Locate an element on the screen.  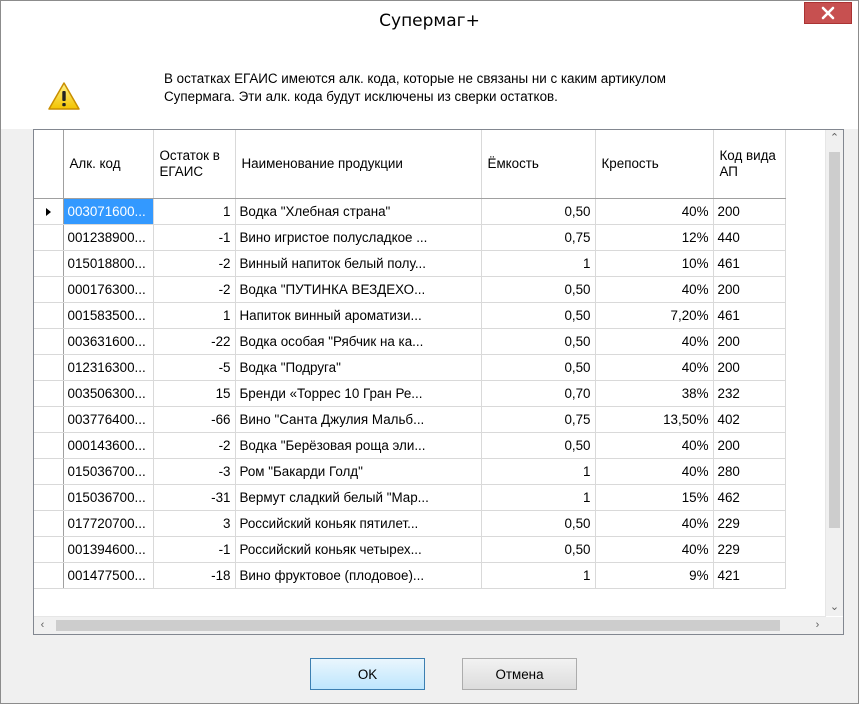
table-row: 012316300... -5 Водка "Подруга" 0,50 40% 200 is located at coordinates (410, 367).